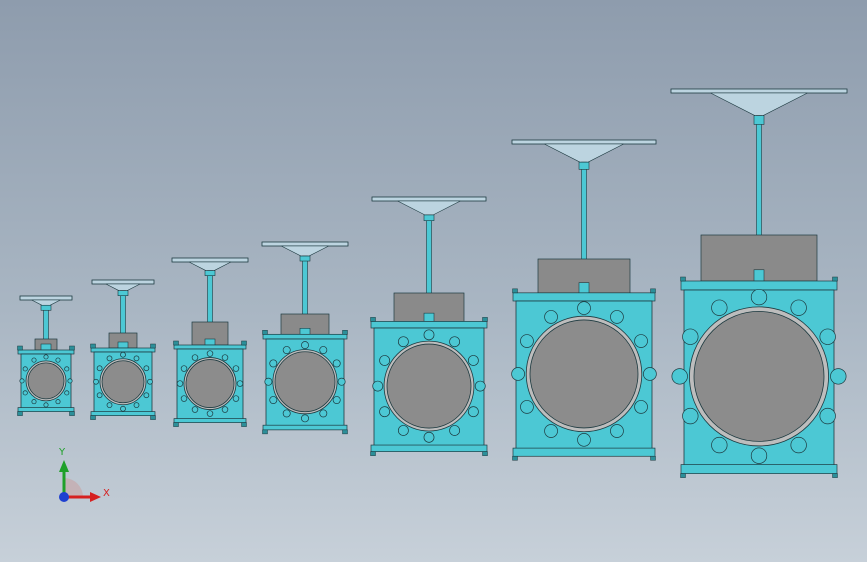 Image resolution: width=867 pixels, height=562 pixels. I want to click on top-flange, so click(584, 297).